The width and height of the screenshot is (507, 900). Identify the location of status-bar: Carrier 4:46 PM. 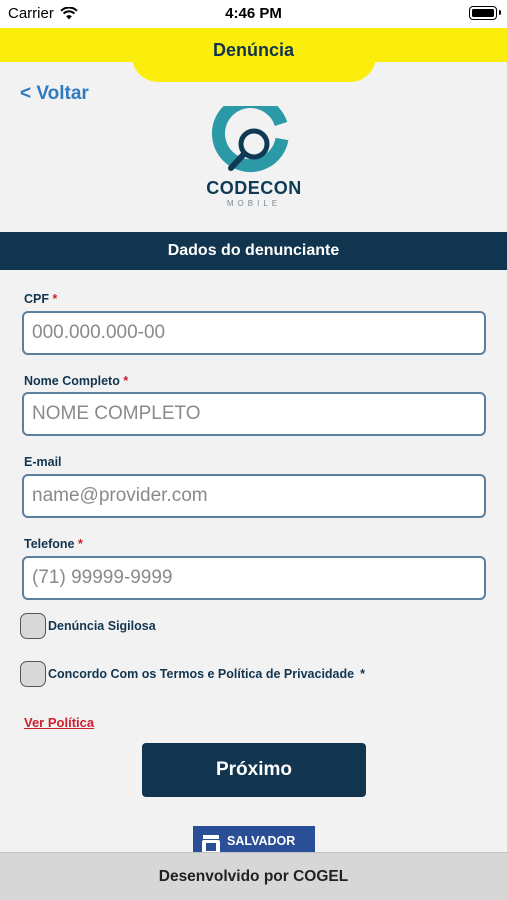
(253, 14).